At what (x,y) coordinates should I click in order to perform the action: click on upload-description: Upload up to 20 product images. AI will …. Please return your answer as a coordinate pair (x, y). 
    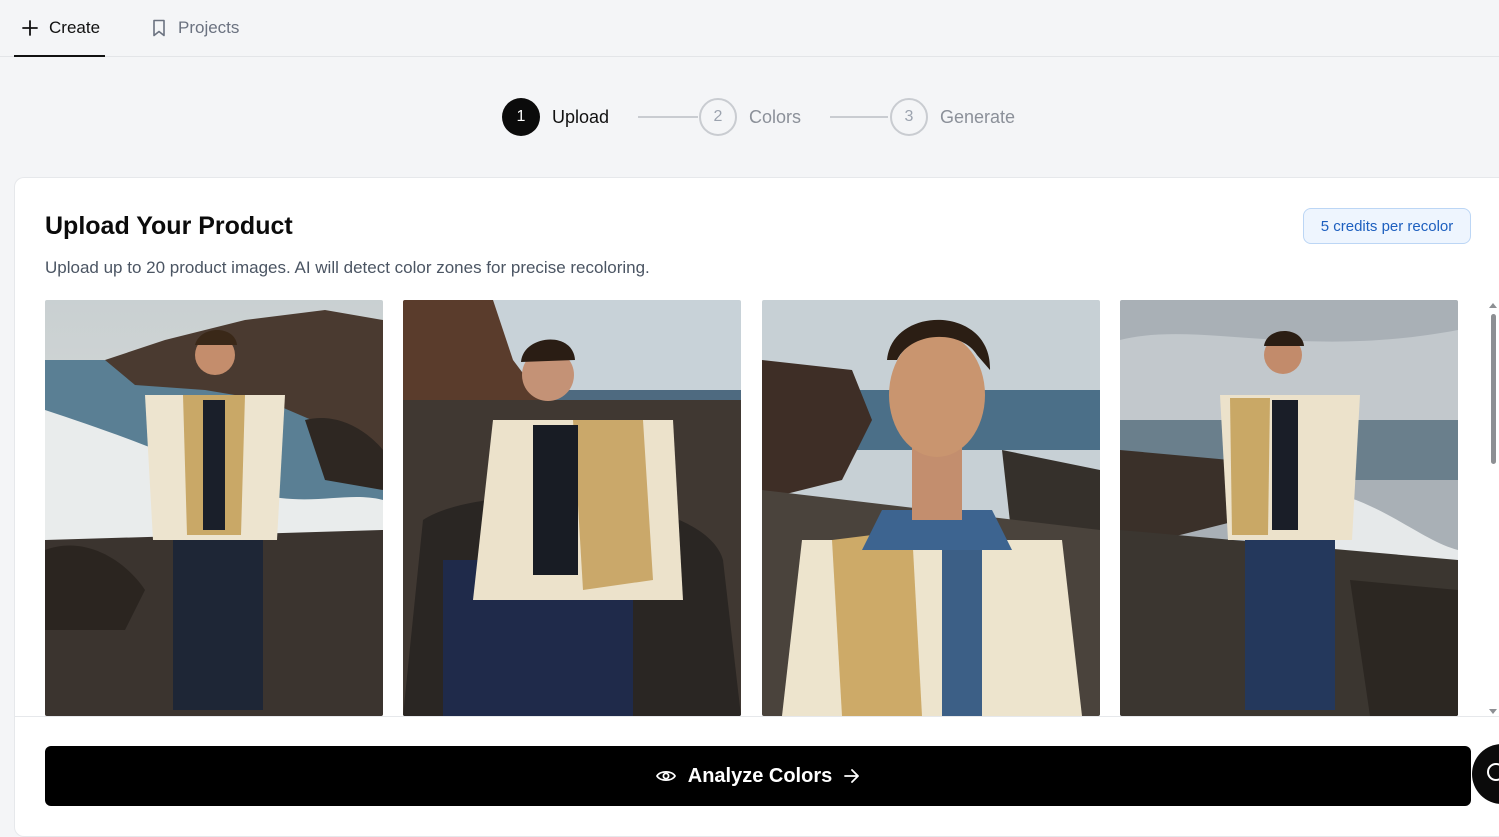
    Looking at the image, I should click on (347, 267).